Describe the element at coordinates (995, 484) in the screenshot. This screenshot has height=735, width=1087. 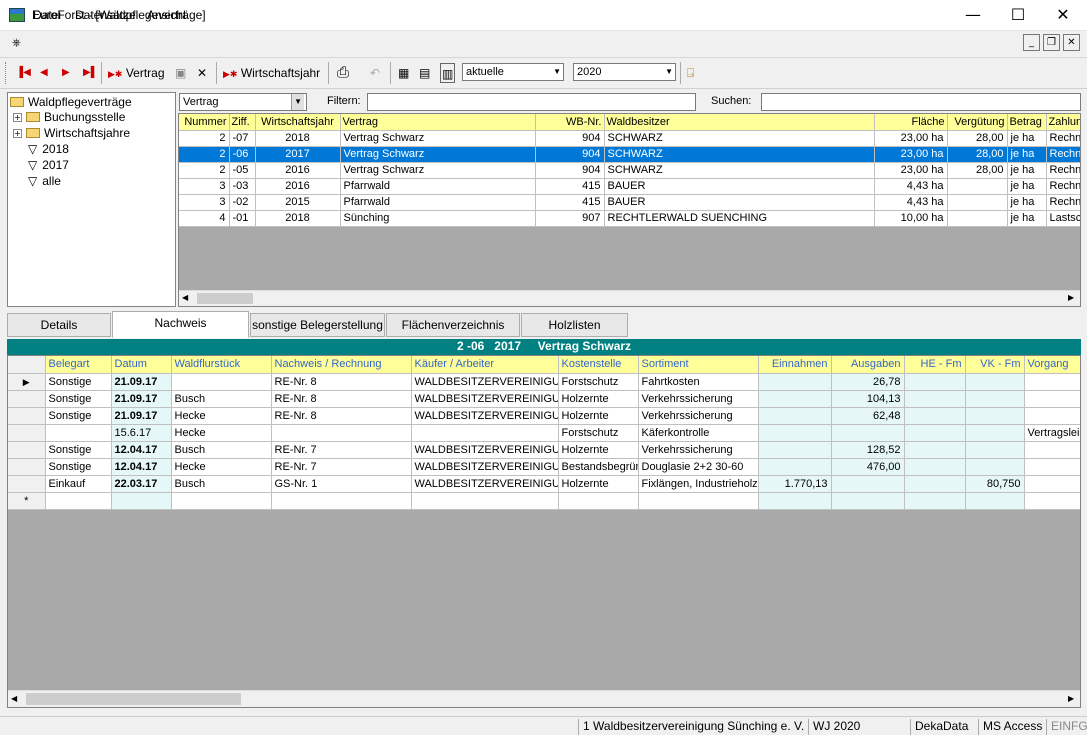
I see `nachweis-cell: 80,750` at that location.